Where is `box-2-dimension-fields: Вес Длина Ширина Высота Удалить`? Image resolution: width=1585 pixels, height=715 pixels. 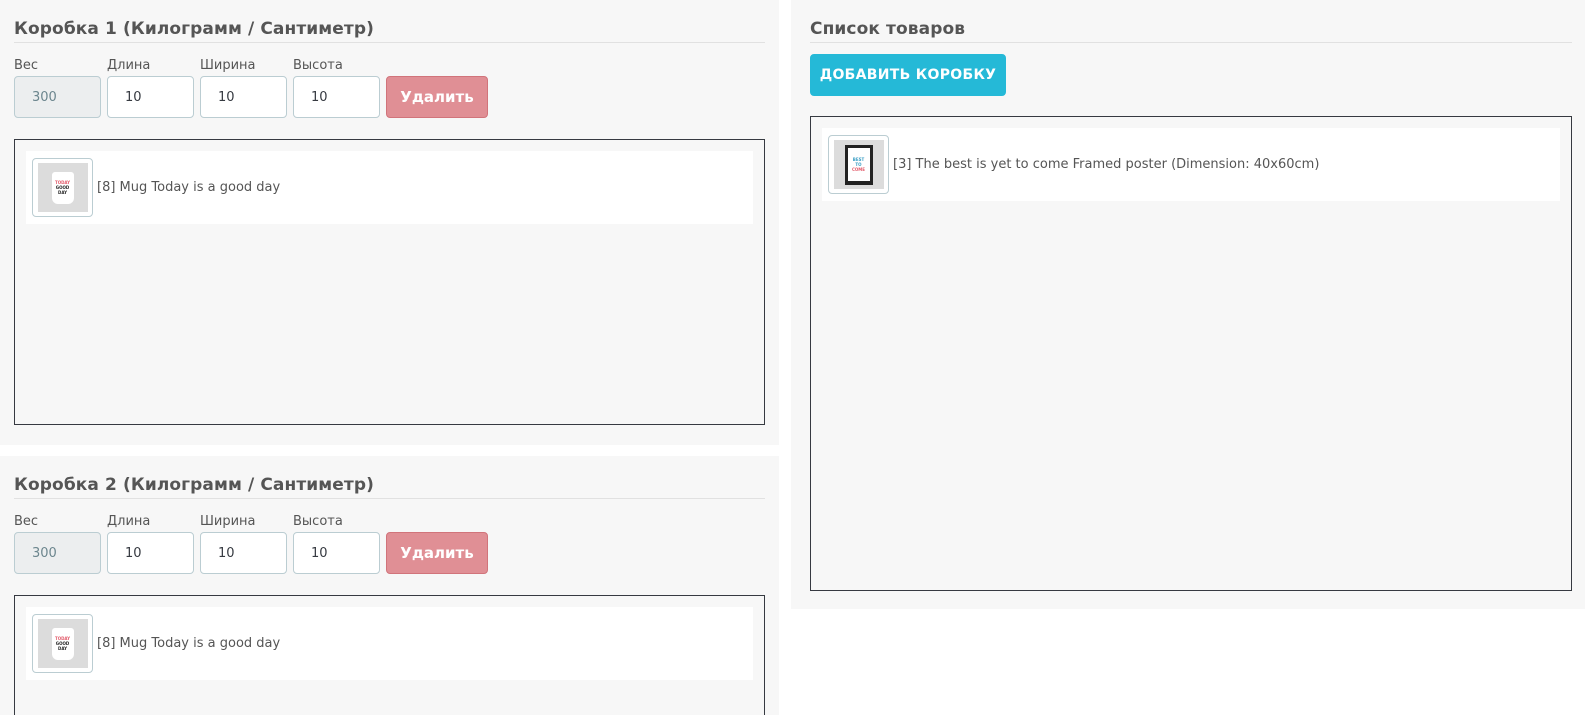 box-2-dimension-fields: Вес Длина Ширина Высота Удалить is located at coordinates (389, 544).